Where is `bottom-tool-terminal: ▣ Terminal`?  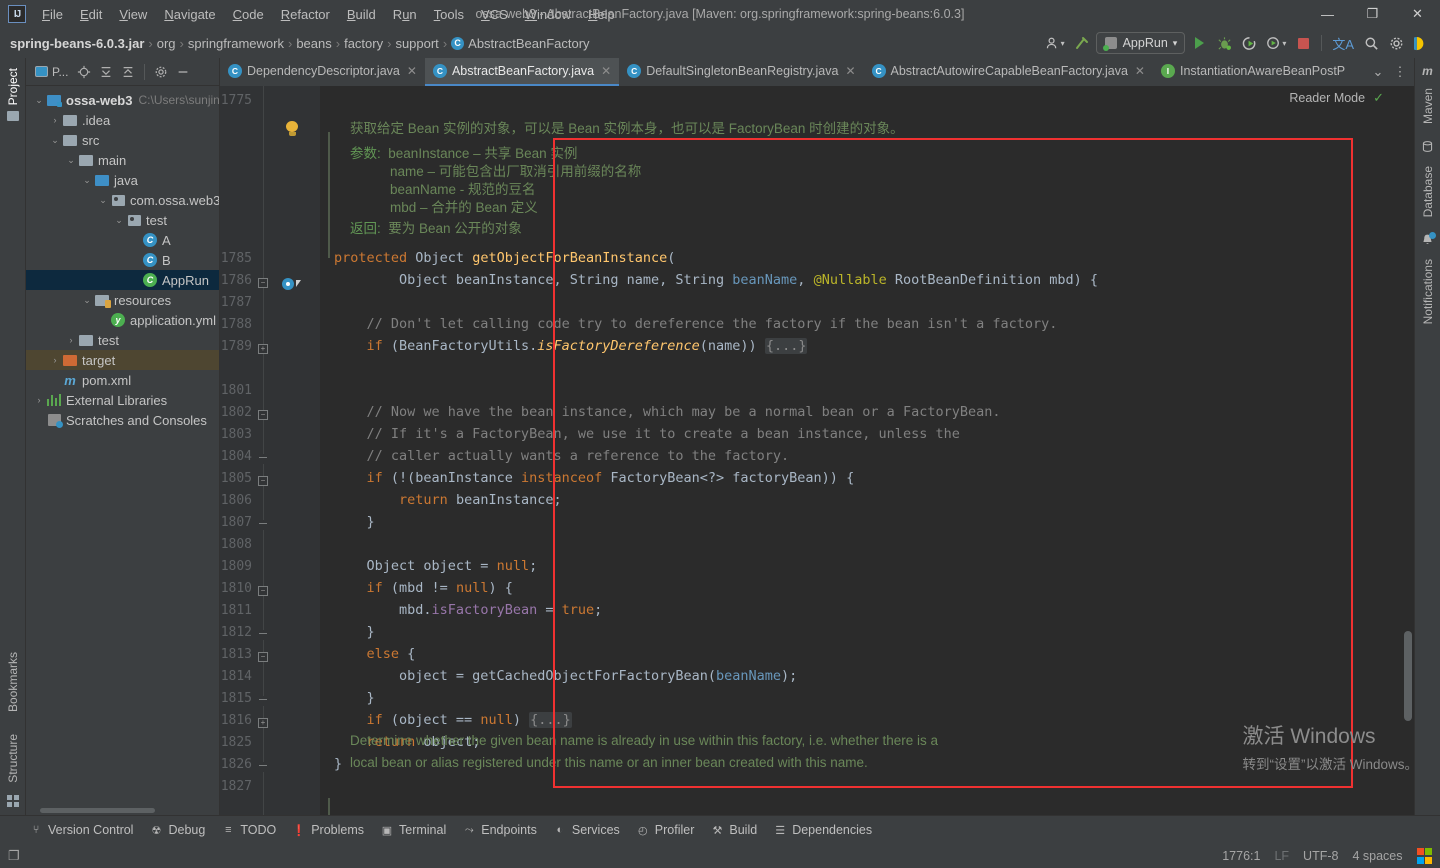 bottom-tool-terminal: ▣ Terminal is located at coordinates (413, 830).